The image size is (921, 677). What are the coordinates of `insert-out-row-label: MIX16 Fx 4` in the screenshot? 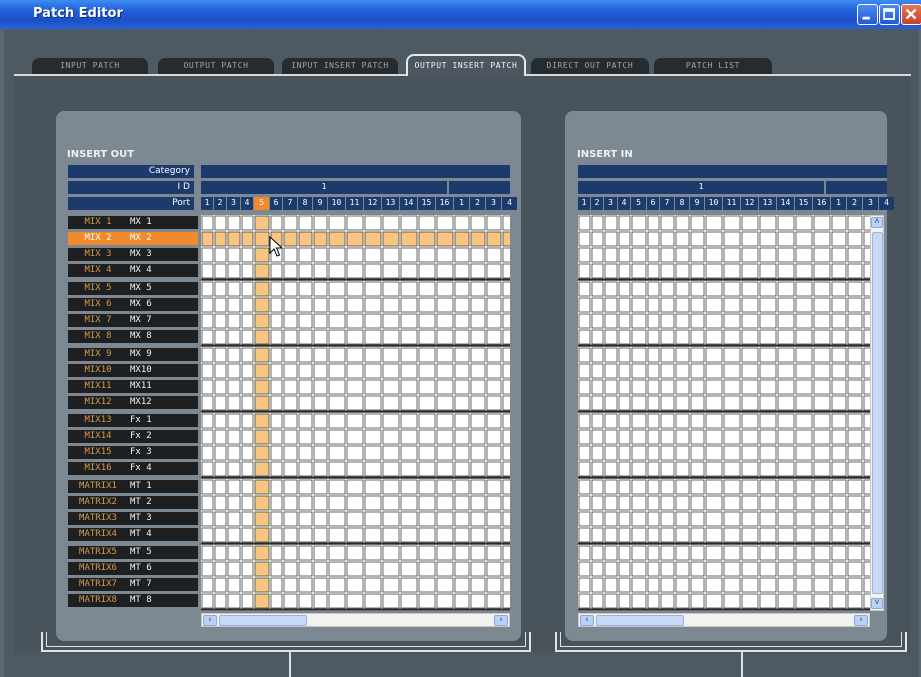 It's located at (133, 468).